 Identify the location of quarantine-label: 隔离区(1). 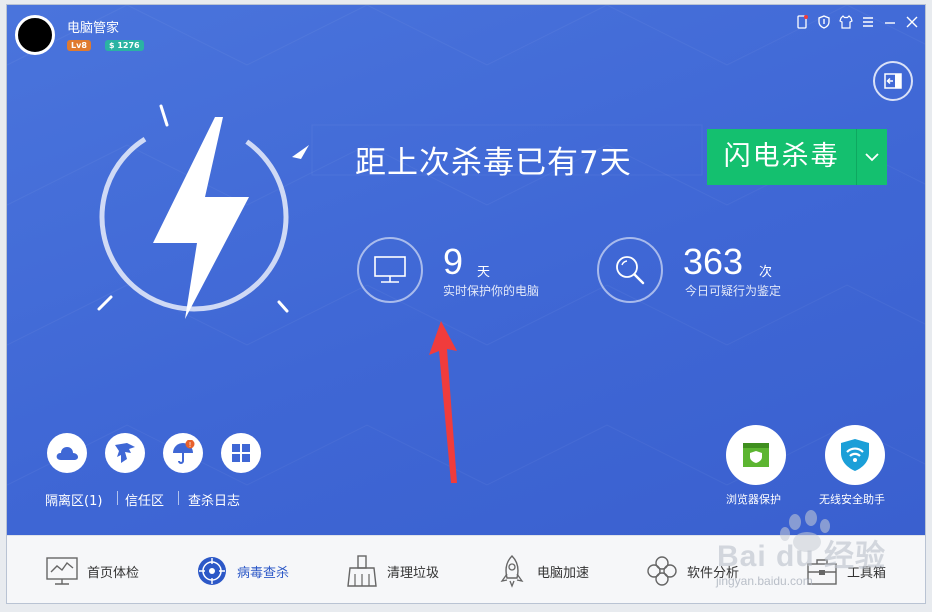
(73, 499).